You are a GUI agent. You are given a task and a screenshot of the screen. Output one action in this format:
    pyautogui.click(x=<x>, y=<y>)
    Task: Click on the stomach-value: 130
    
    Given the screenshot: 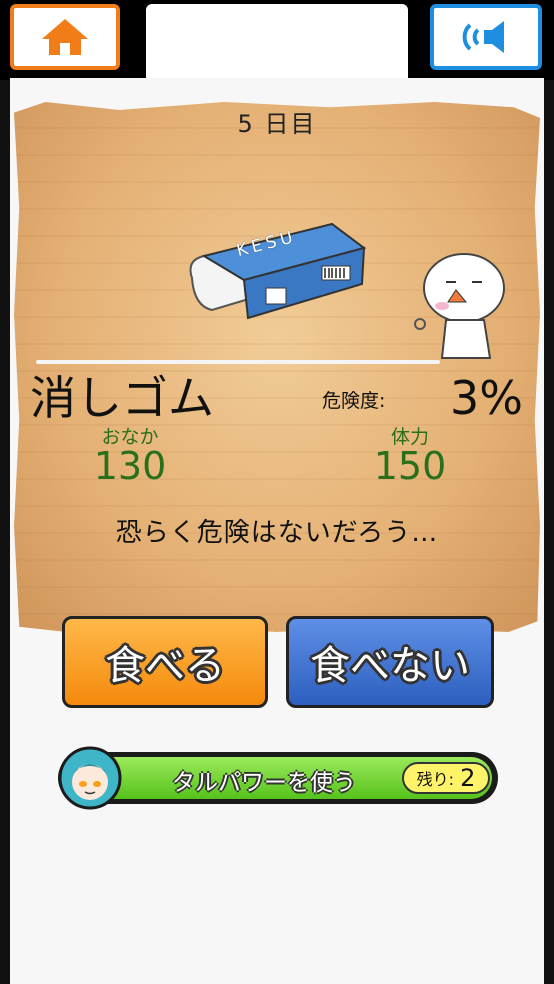 What is the action you would take?
    pyautogui.click(x=130, y=466)
    